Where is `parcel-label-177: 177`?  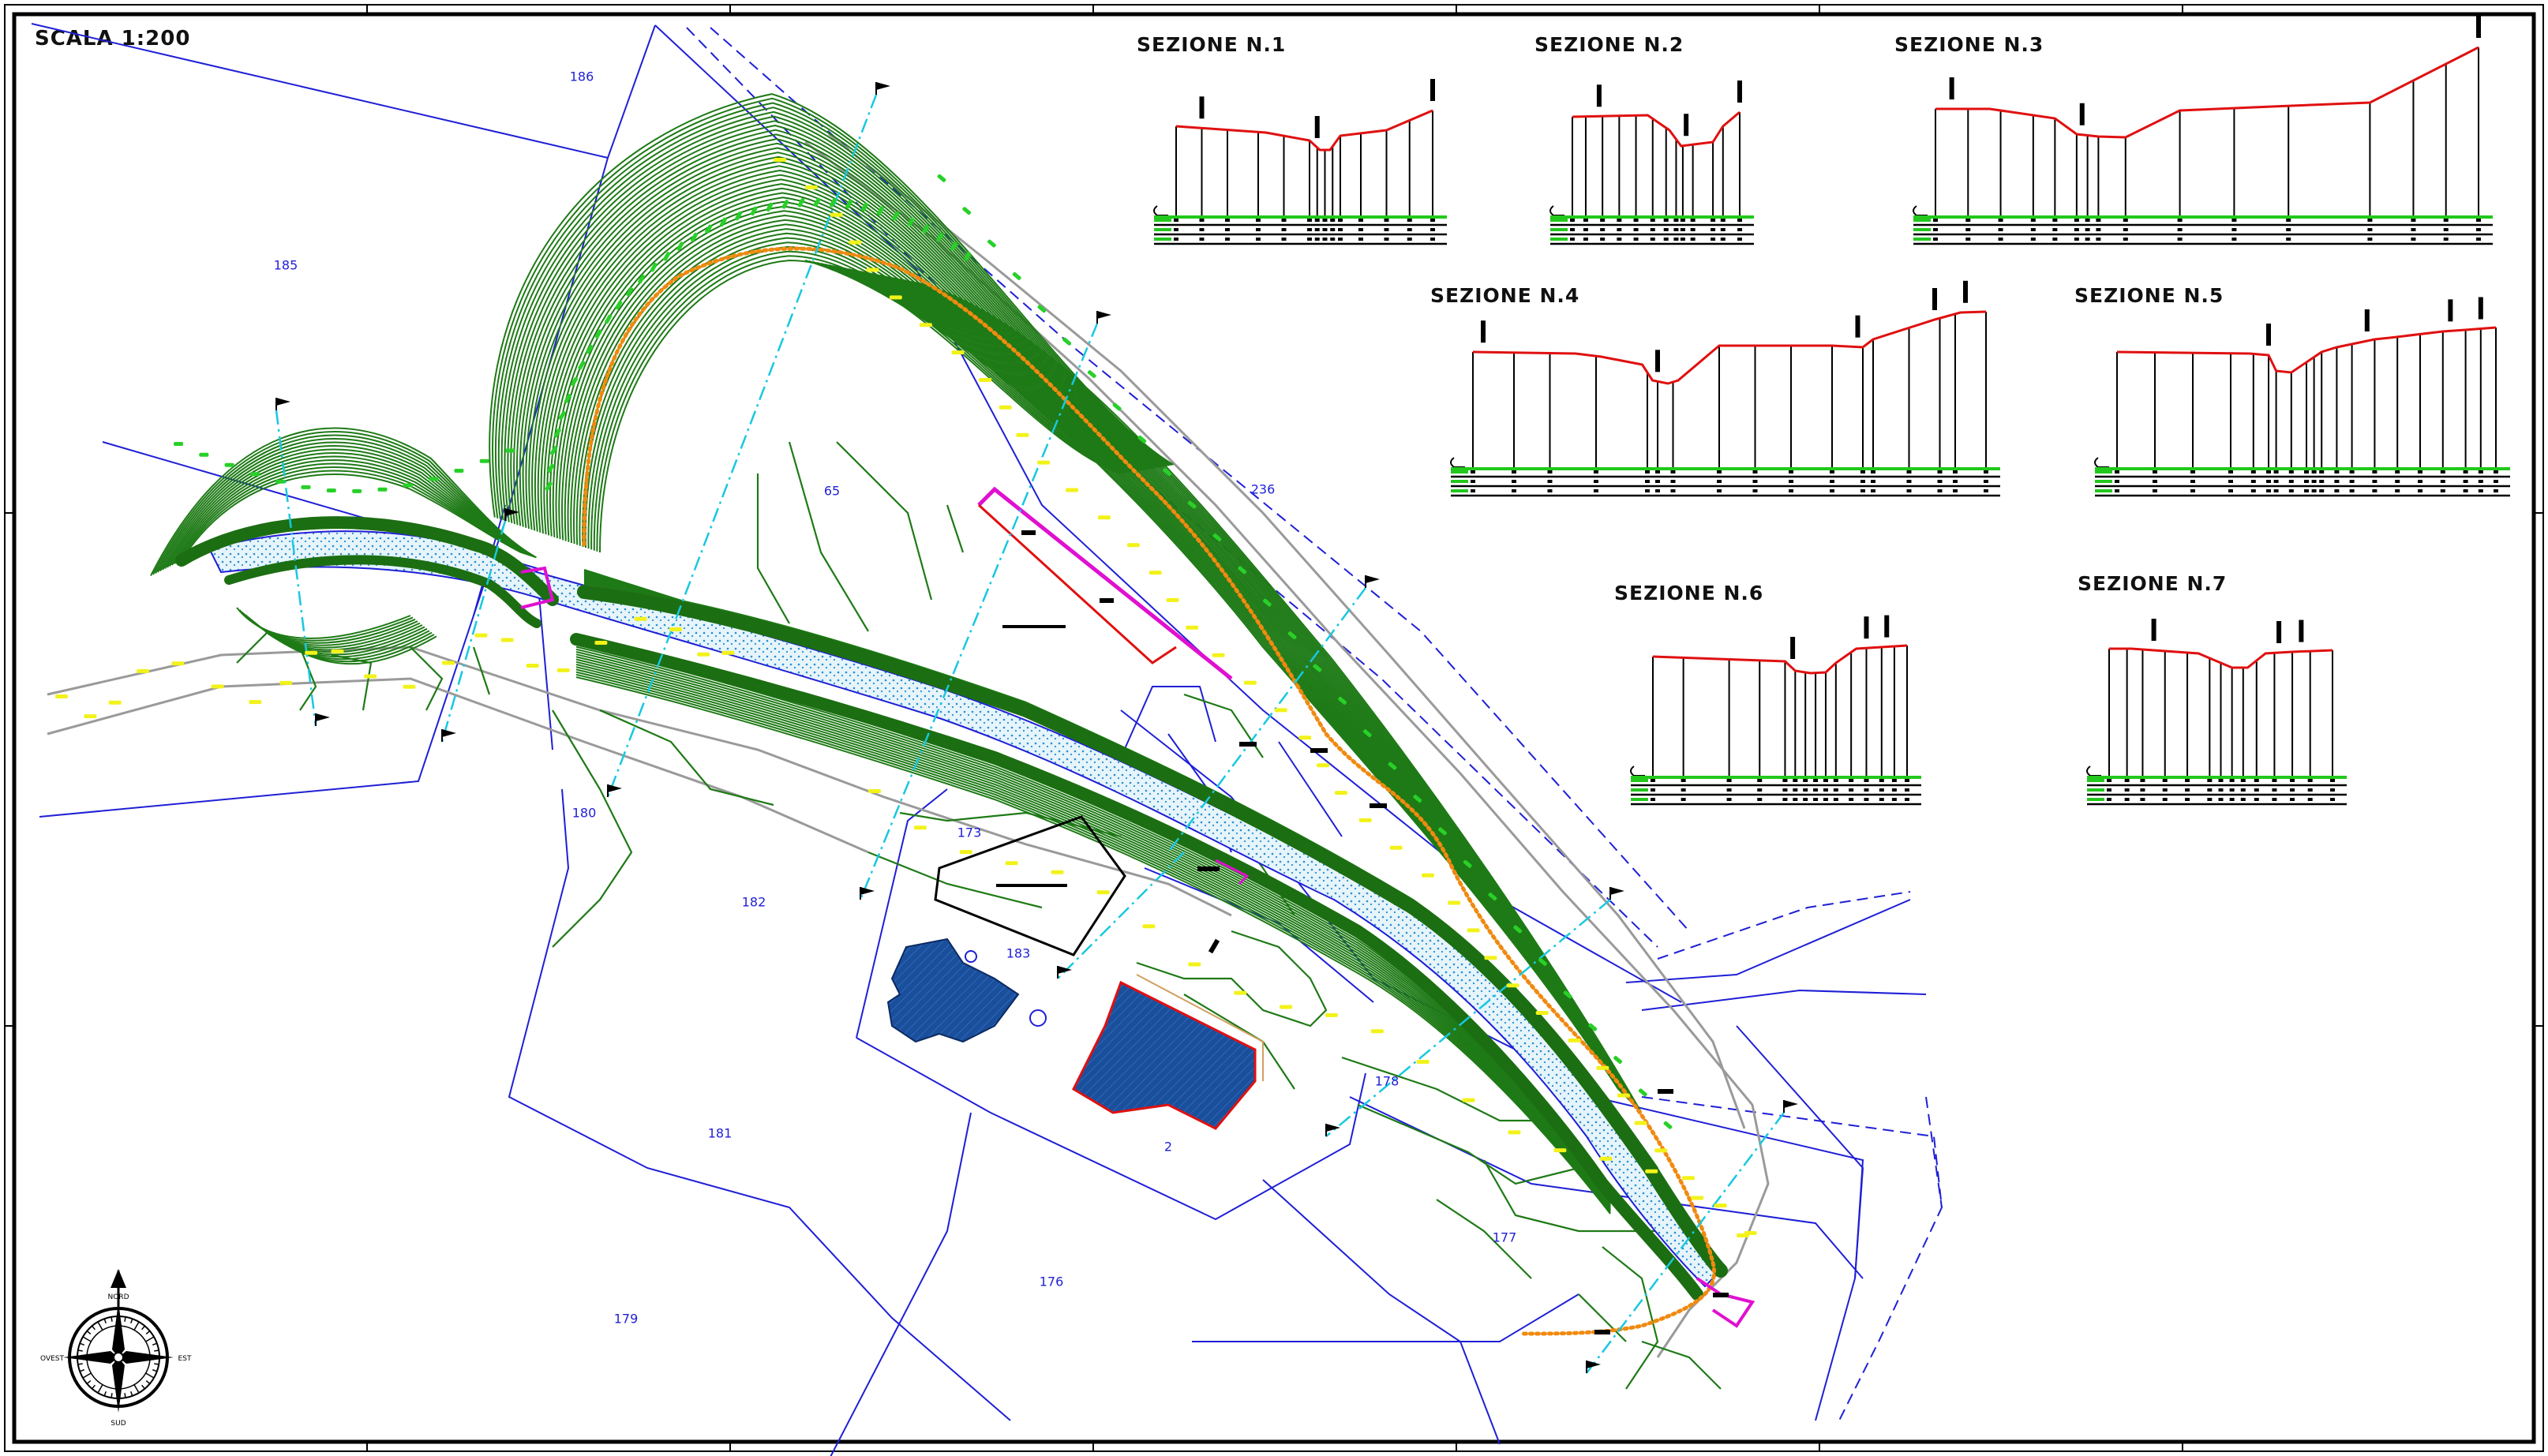 parcel-label-177: 177 is located at coordinates (1504, 1237).